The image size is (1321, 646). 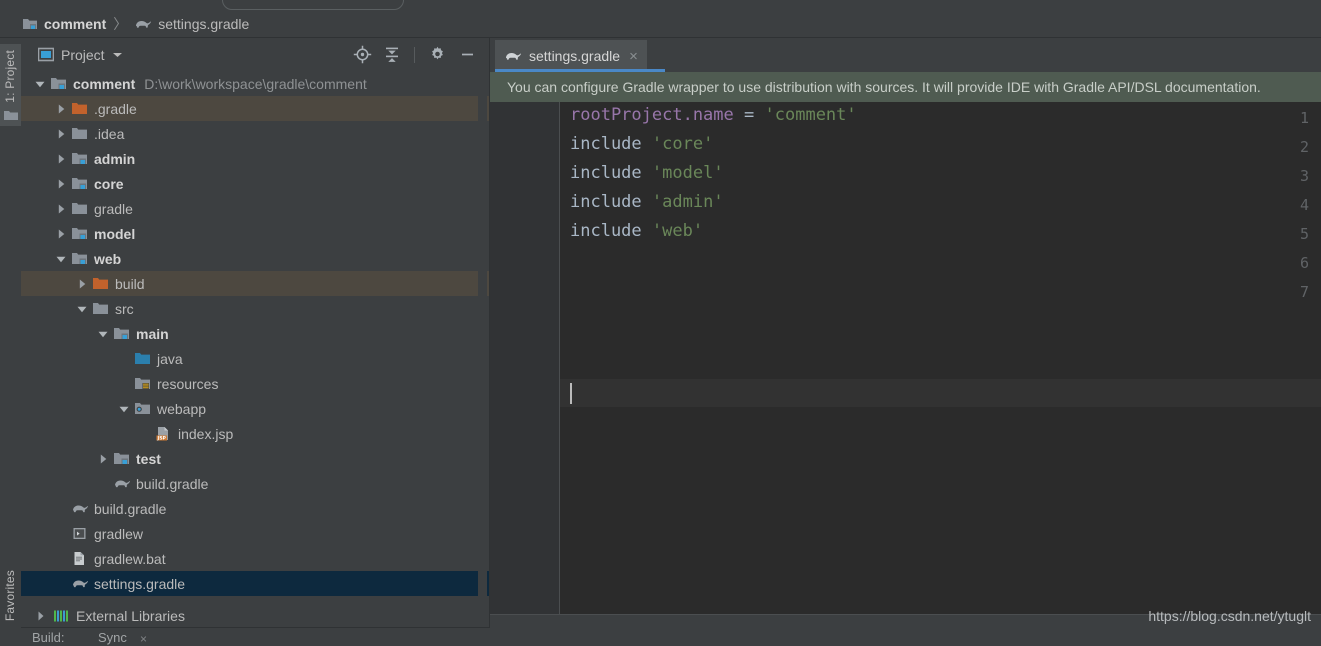 I want to click on line-number: 2, so click(x=1304, y=147).